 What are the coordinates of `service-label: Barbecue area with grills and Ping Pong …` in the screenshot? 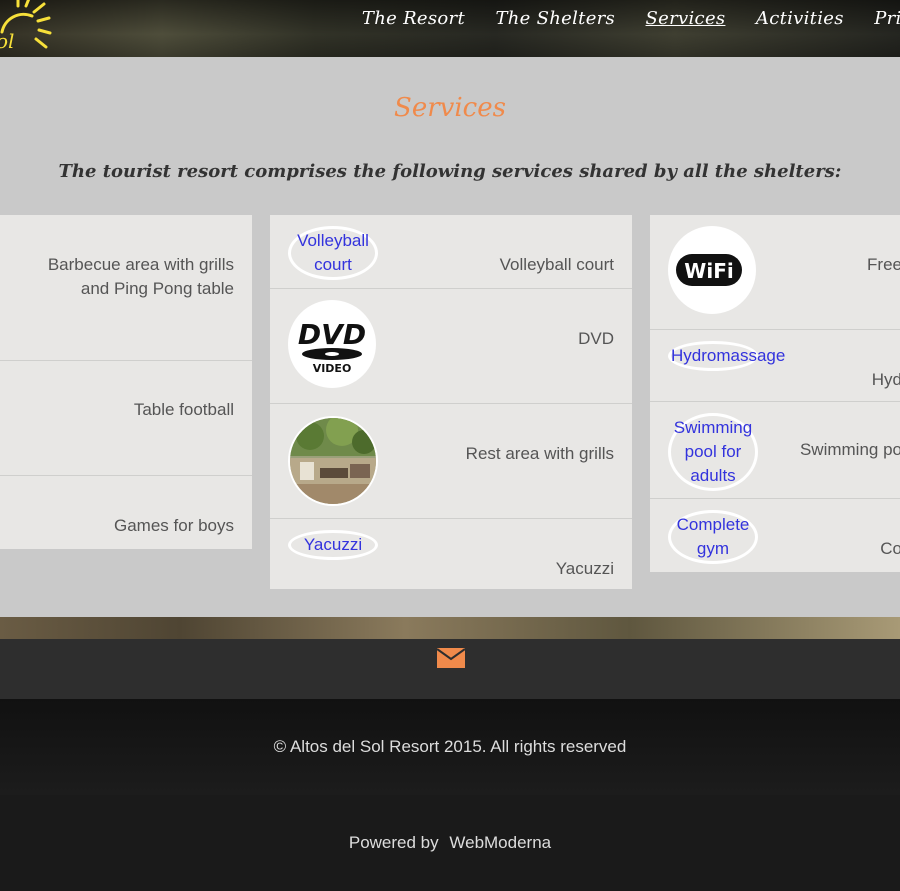 It's located at (140, 276).